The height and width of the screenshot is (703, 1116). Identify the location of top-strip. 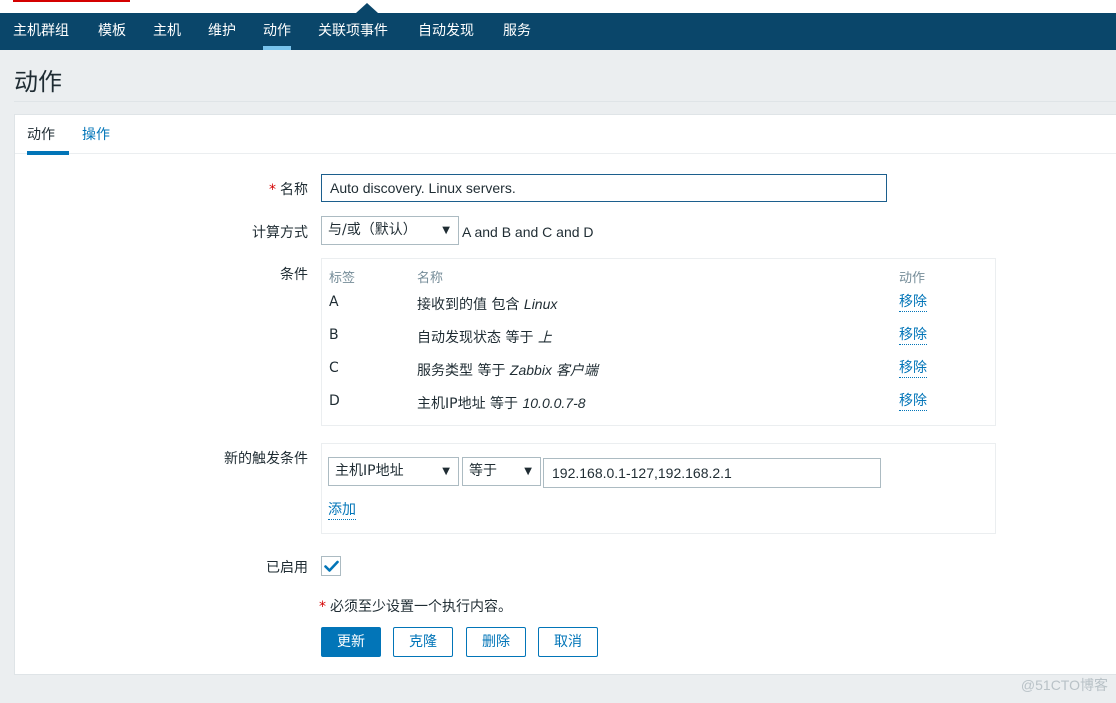
(558, 6).